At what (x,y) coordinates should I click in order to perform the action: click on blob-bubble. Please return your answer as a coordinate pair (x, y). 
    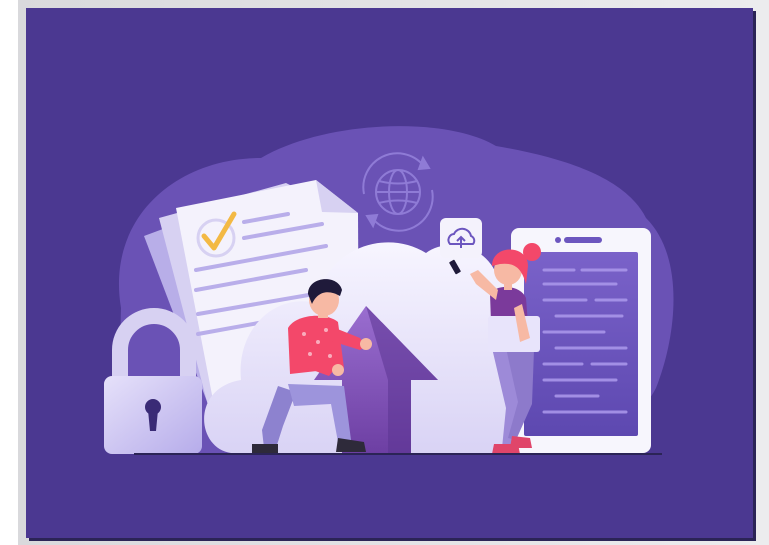
    Looking at the image, I should click on (470, 161).